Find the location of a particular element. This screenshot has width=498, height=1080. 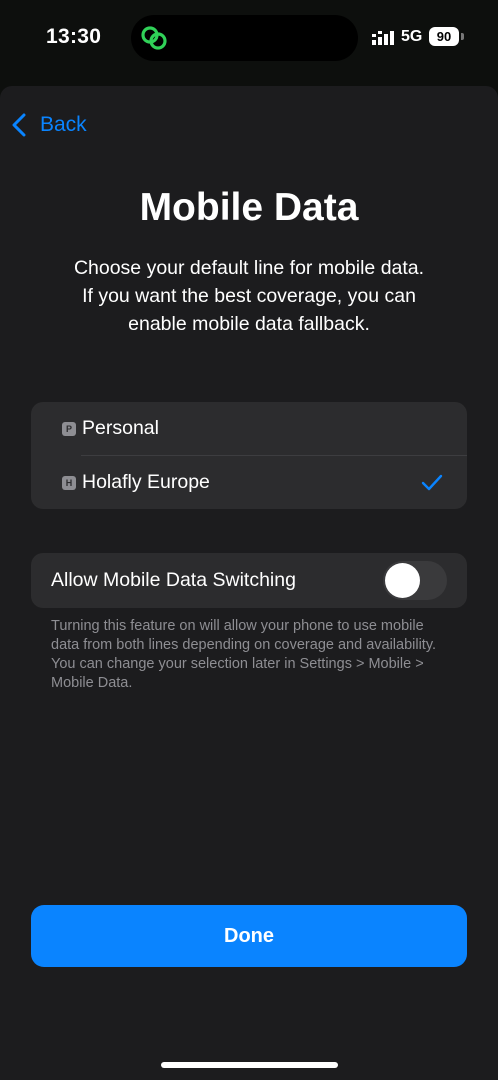

lines-list: P Personal H Holafly Europe is located at coordinates (249, 455).